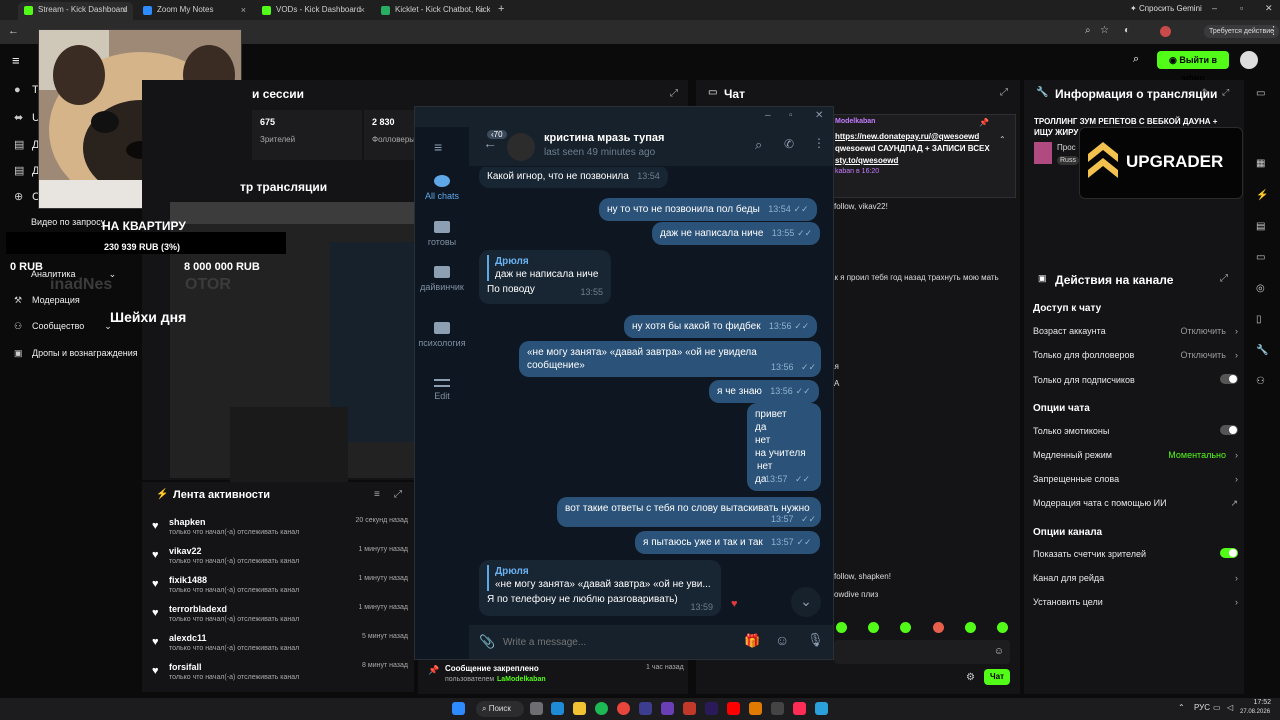 The height and width of the screenshot is (720, 1280). Describe the element at coordinates (926, 628) in the screenshot. I see `emote-bar` at that location.